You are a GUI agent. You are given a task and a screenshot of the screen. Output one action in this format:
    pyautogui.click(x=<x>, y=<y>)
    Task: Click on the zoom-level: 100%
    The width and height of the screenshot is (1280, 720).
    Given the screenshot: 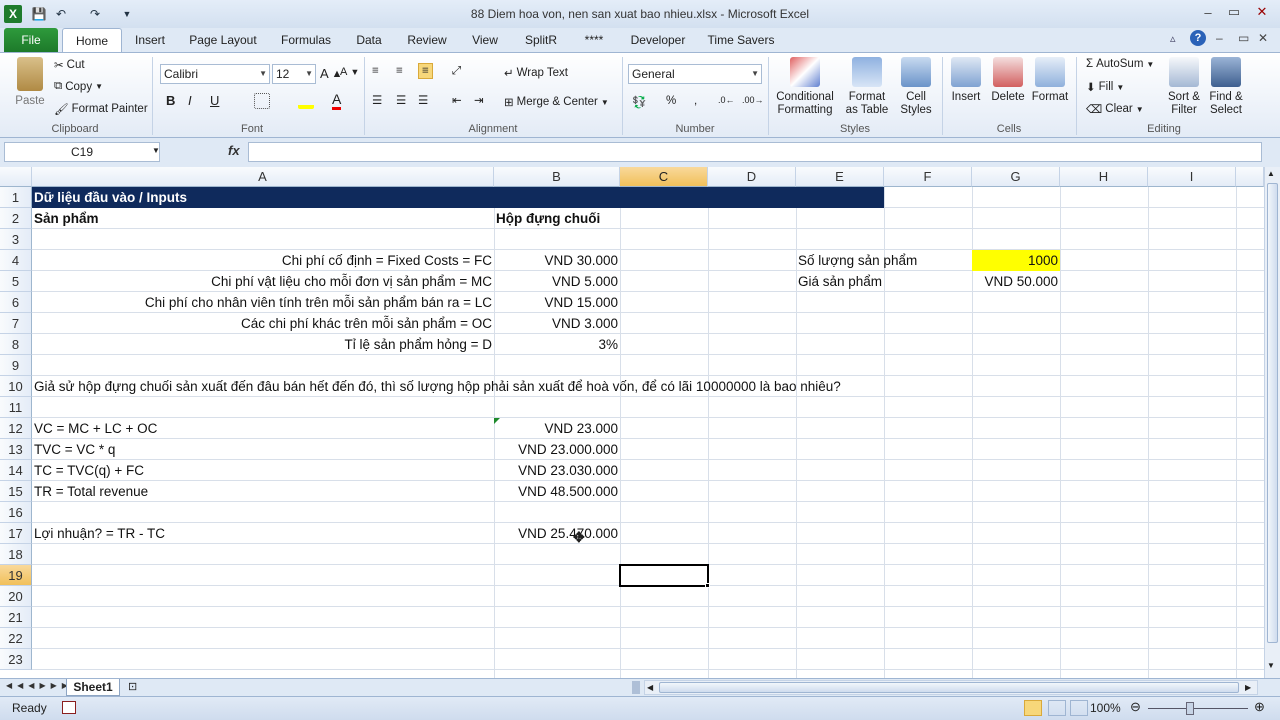 What is the action you would take?
    pyautogui.click(x=1105, y=708)
    